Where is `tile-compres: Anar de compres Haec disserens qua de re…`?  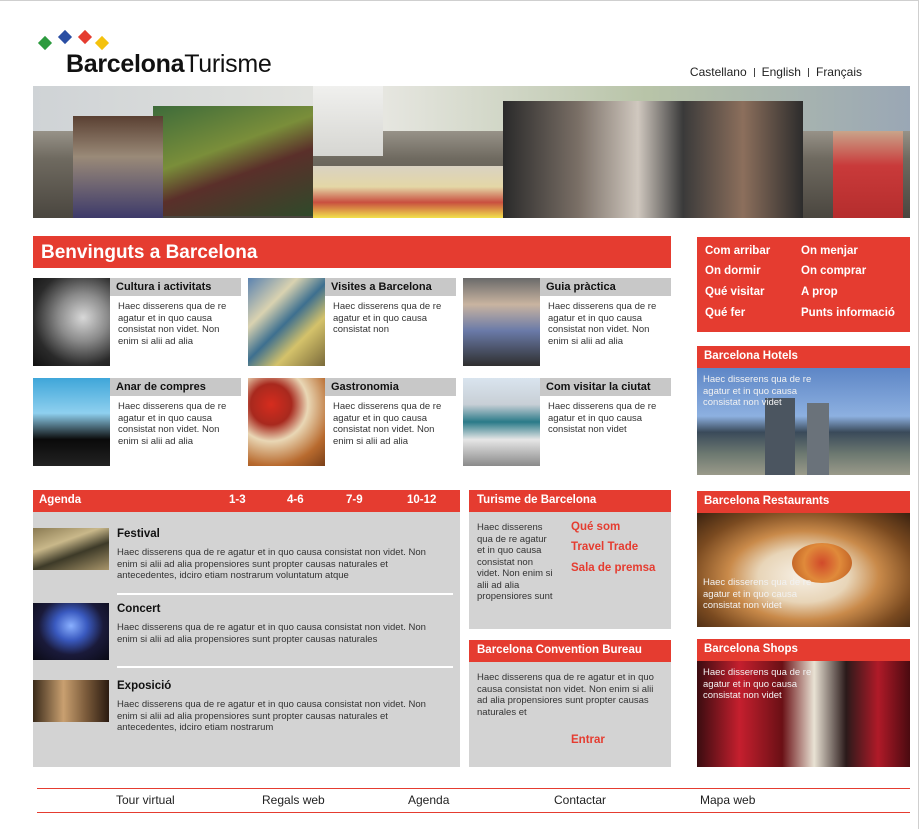 tile-compres: Anar de compres Haec disserens qua de re… is located at coordinates (138, 423).